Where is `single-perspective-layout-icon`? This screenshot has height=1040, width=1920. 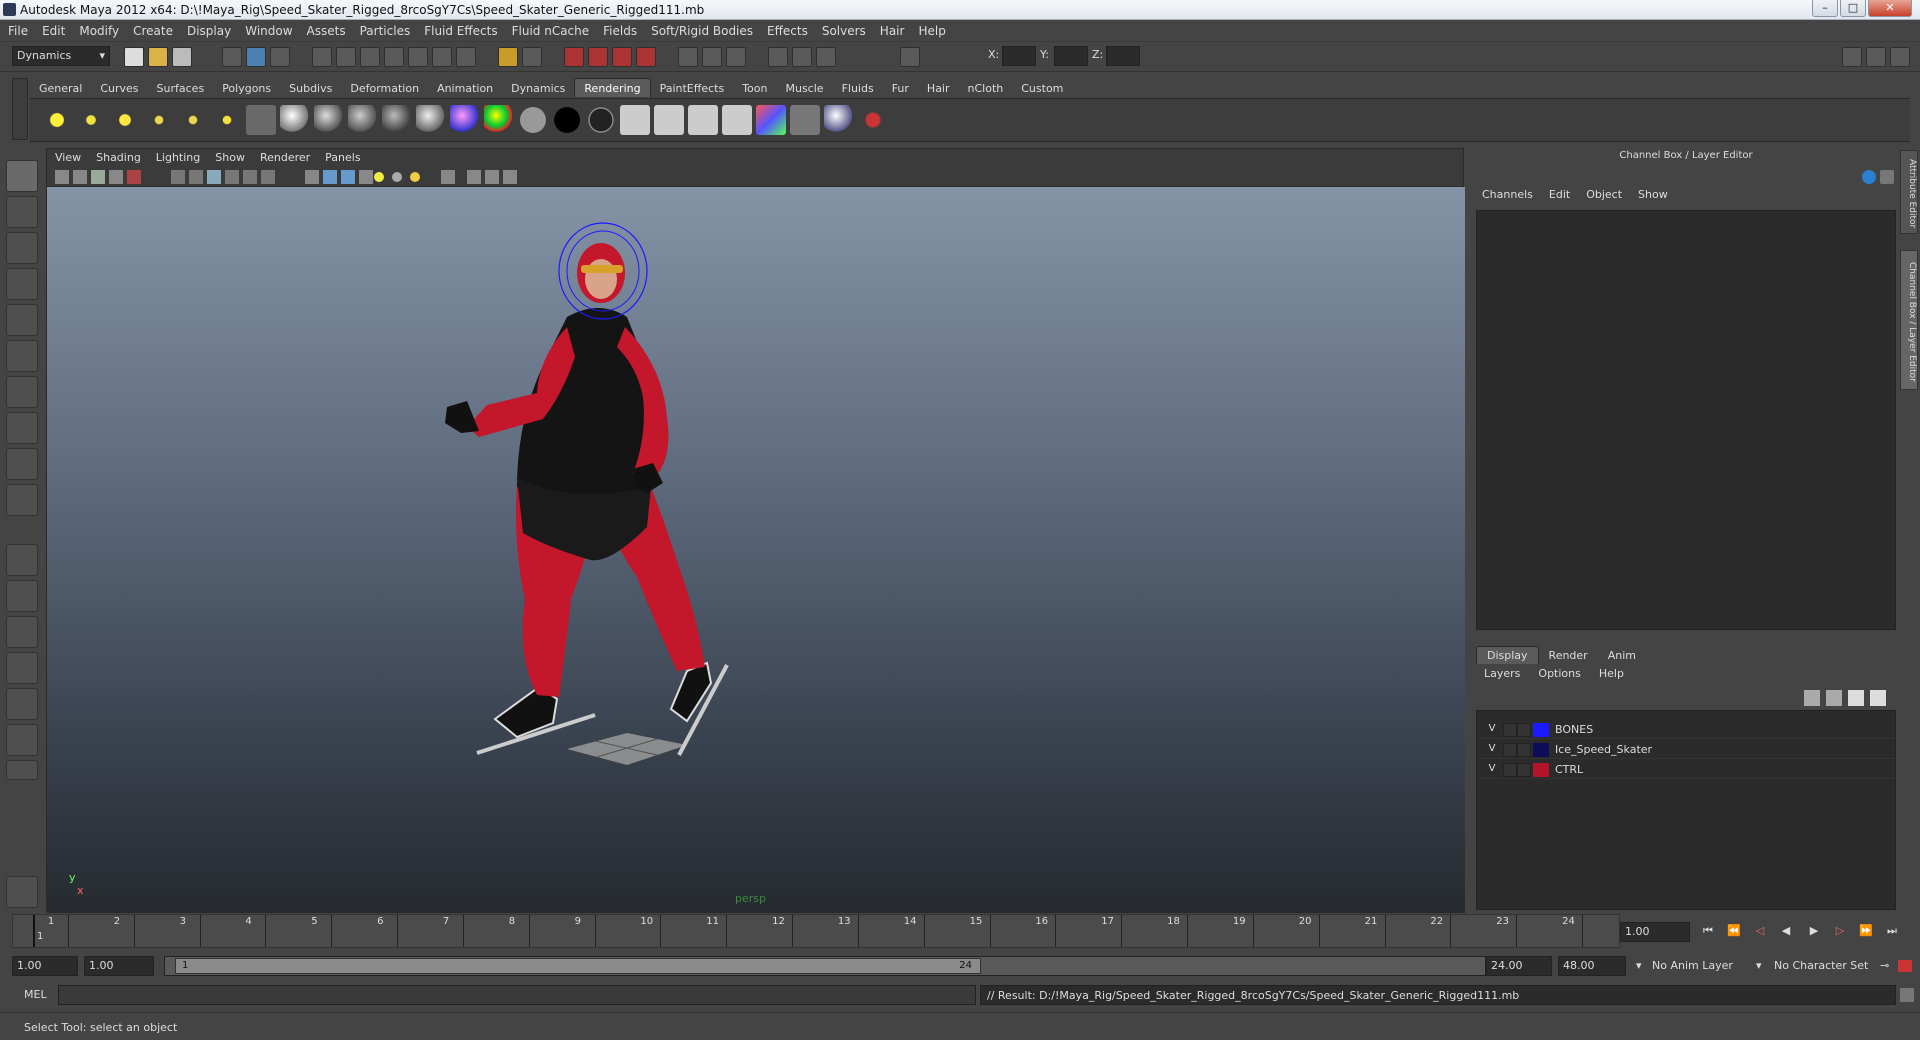 single-perspective-layout-icon is located at coordinates (22, 560).